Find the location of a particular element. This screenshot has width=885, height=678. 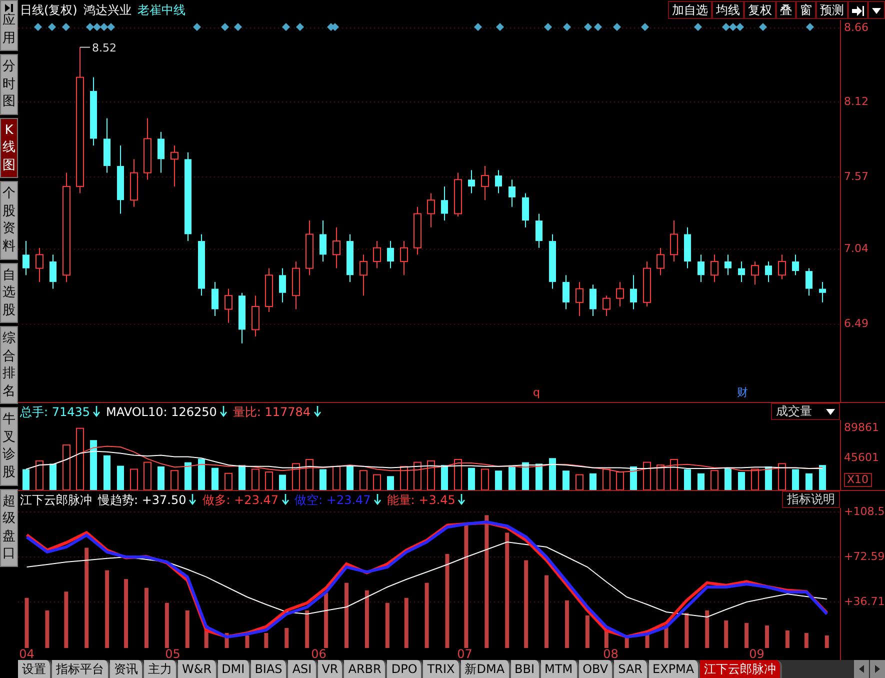

indicator-tab: OBV is located at coordinates (596, 669).